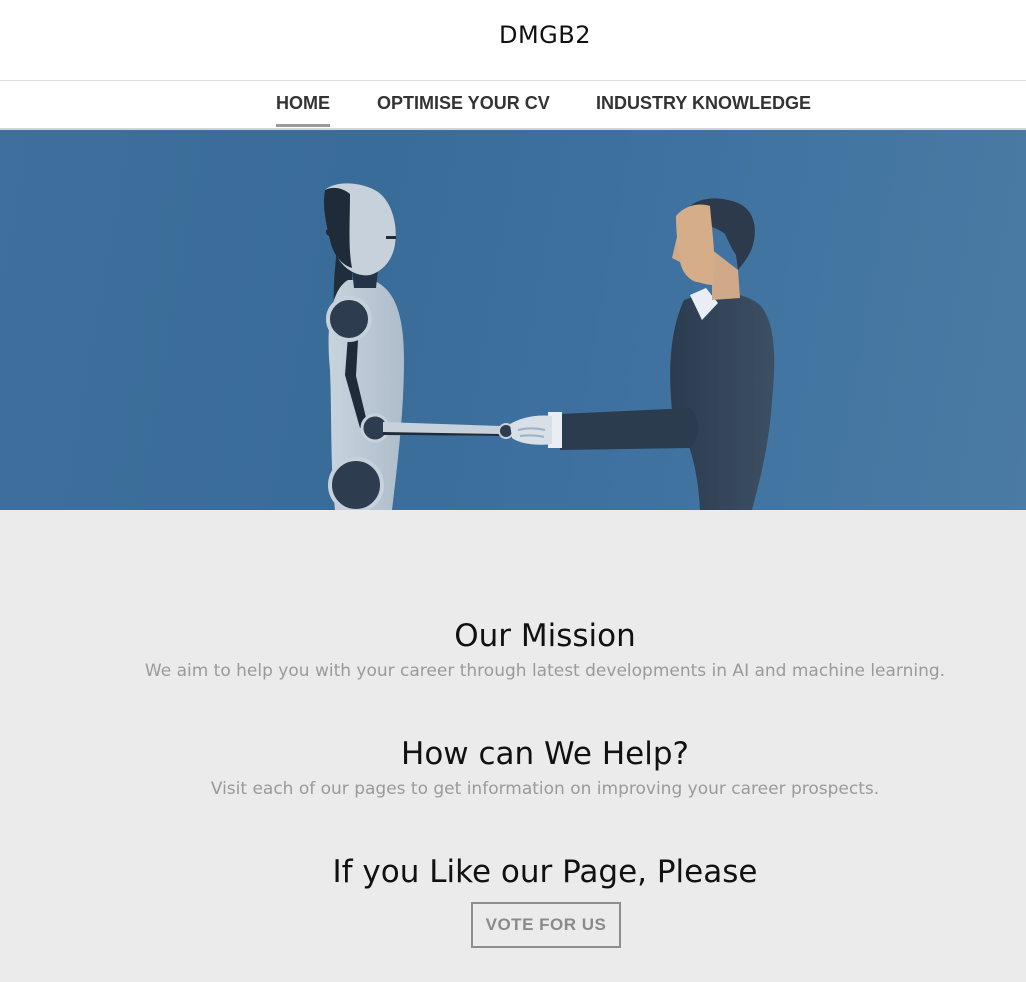  Describe the element at coordinates (703, 110) in the screenshot. I see `nav-item-industry-knowledge: INDUSTRY KNOWLEDGE` at that location.